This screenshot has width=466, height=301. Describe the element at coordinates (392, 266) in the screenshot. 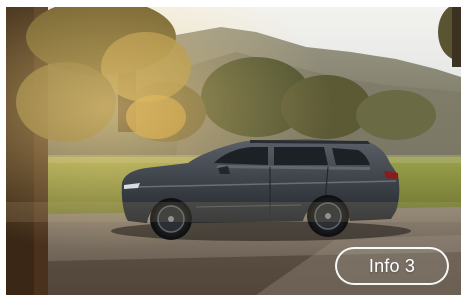

I see `info-3-button: Info 3` at that location.